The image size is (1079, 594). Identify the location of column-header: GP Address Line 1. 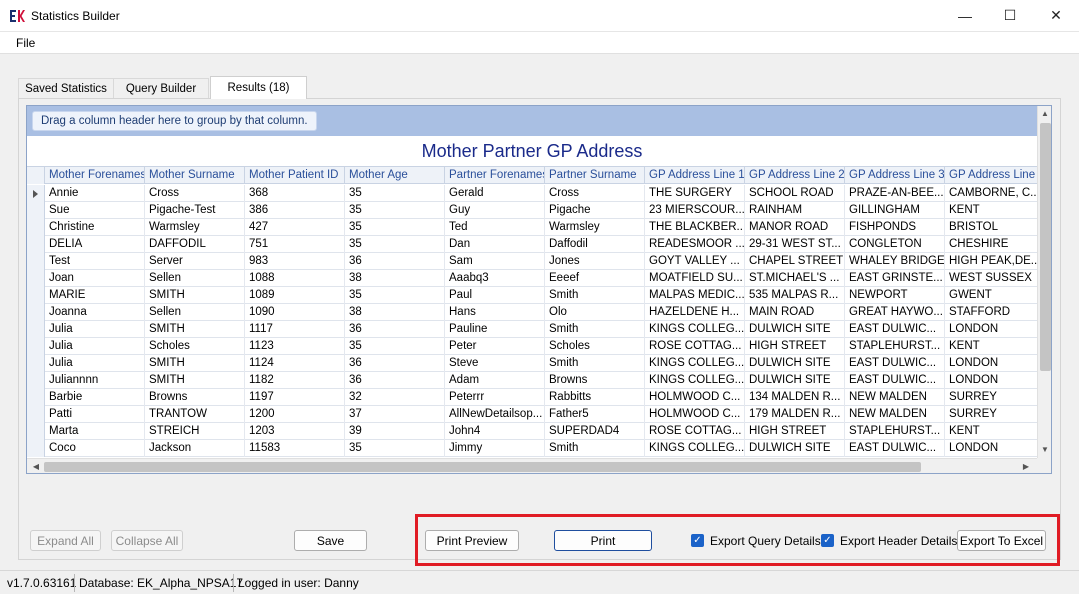
(695, 175).